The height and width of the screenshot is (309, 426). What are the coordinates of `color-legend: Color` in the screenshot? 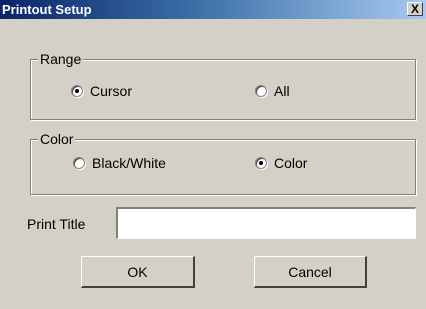 It's located at (57, 139).